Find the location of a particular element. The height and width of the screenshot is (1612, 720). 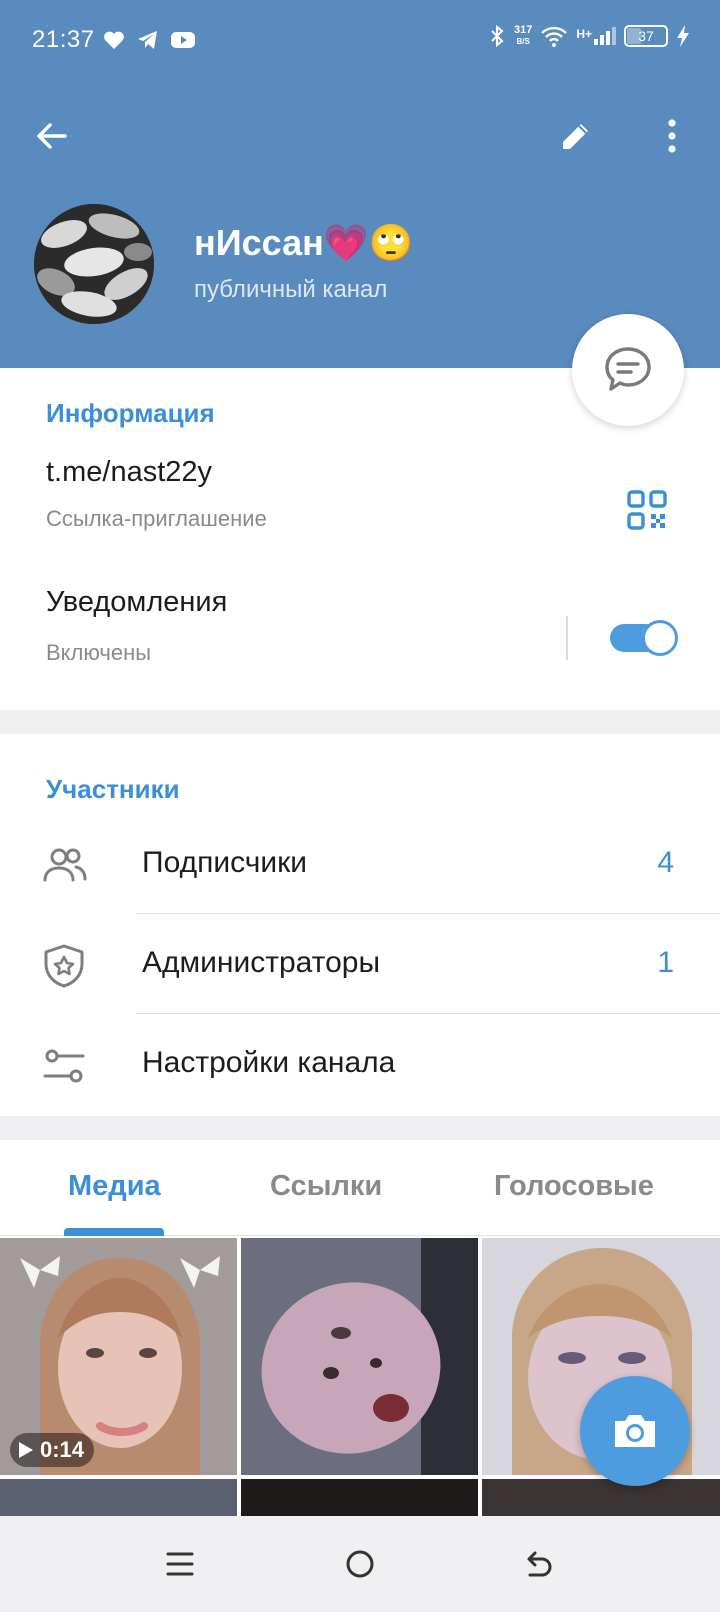

charging-icon is located at coordinates (683, 36).